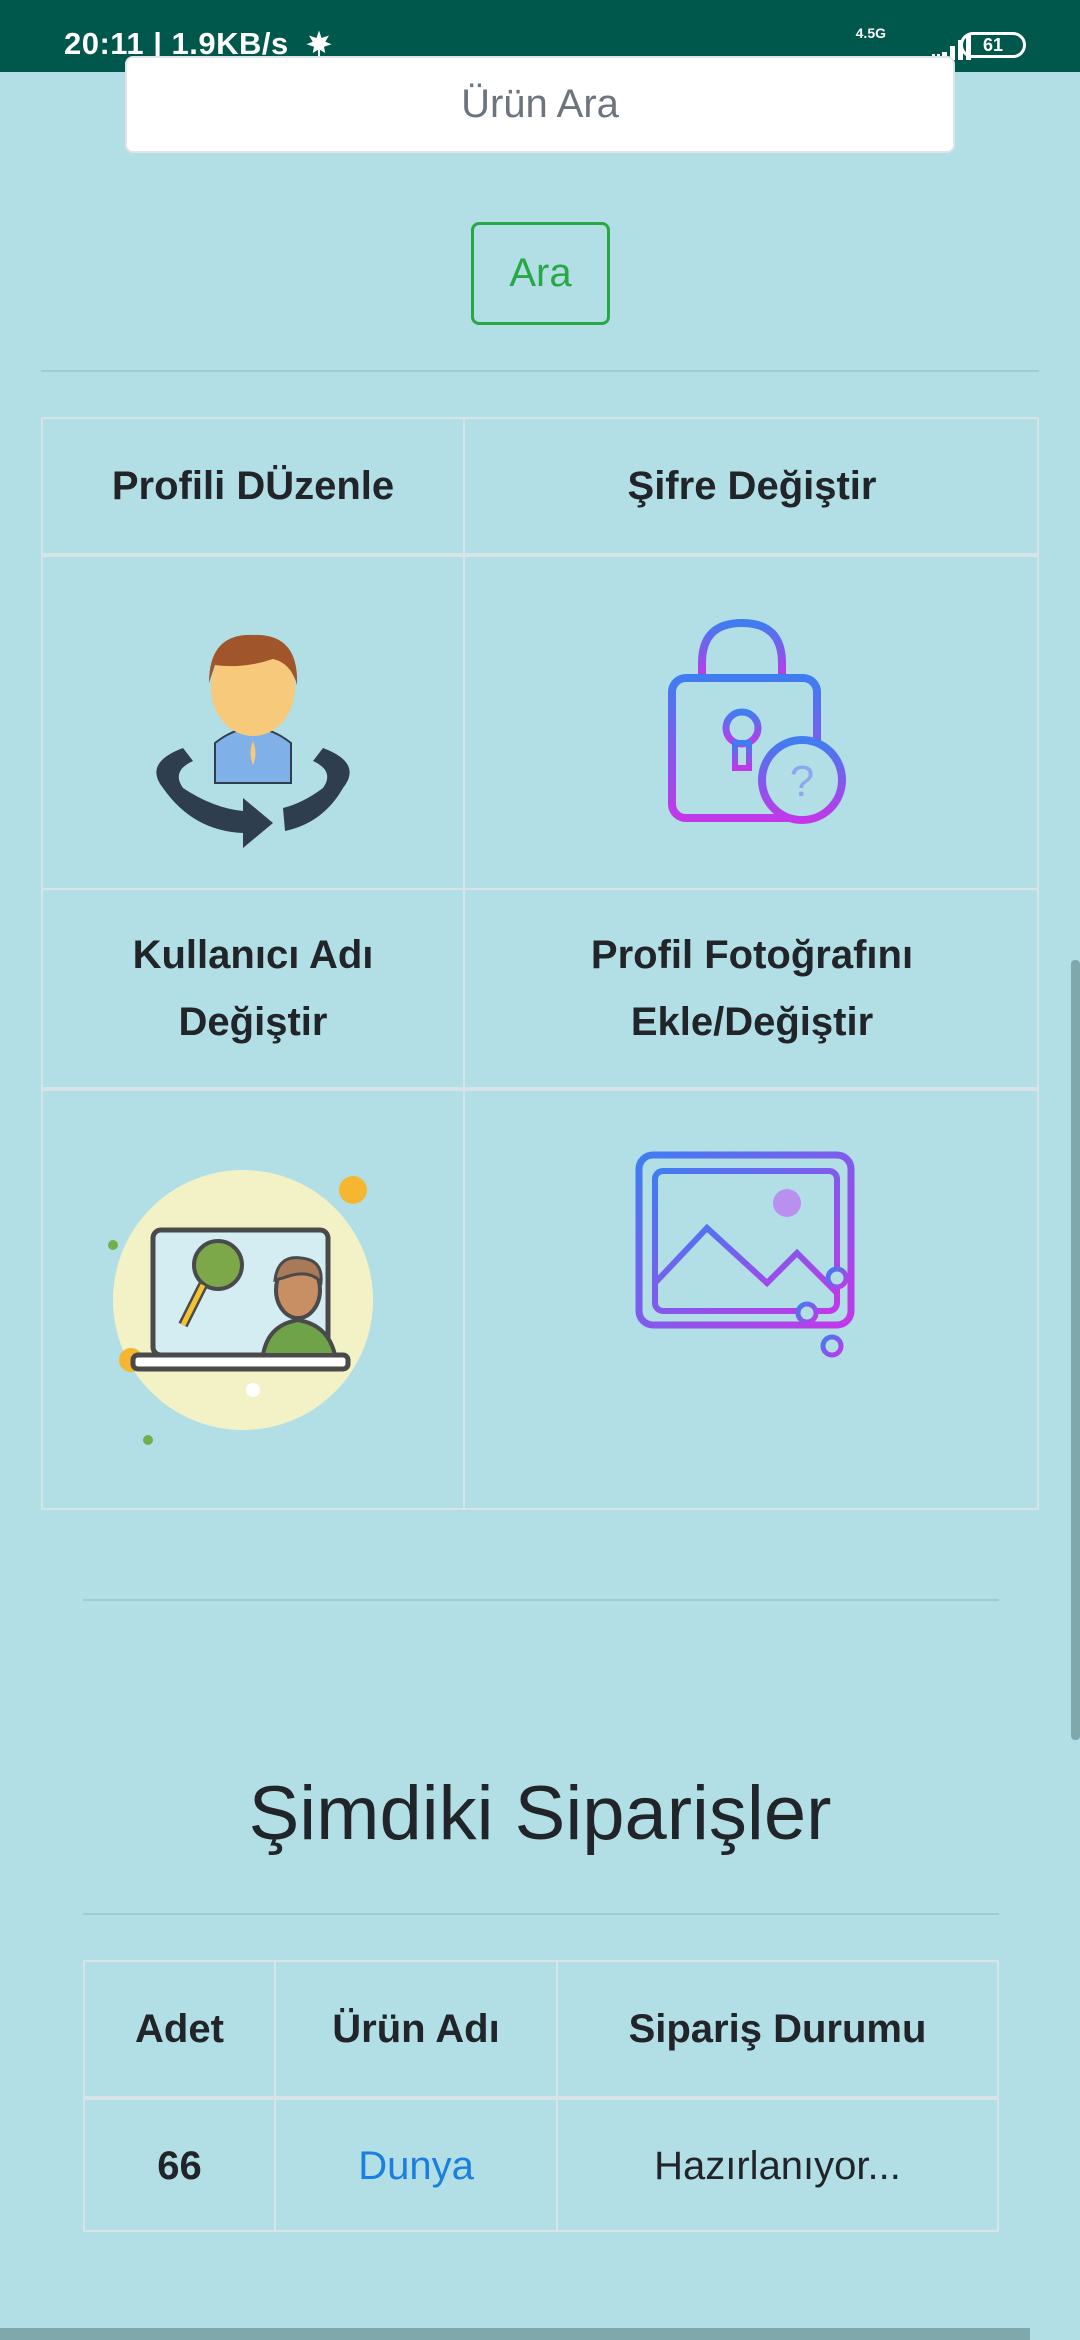  Describe the element at coordinates (416, 2028) in the screenshot. I see `column-header-product: Ürün Adı` at that location.